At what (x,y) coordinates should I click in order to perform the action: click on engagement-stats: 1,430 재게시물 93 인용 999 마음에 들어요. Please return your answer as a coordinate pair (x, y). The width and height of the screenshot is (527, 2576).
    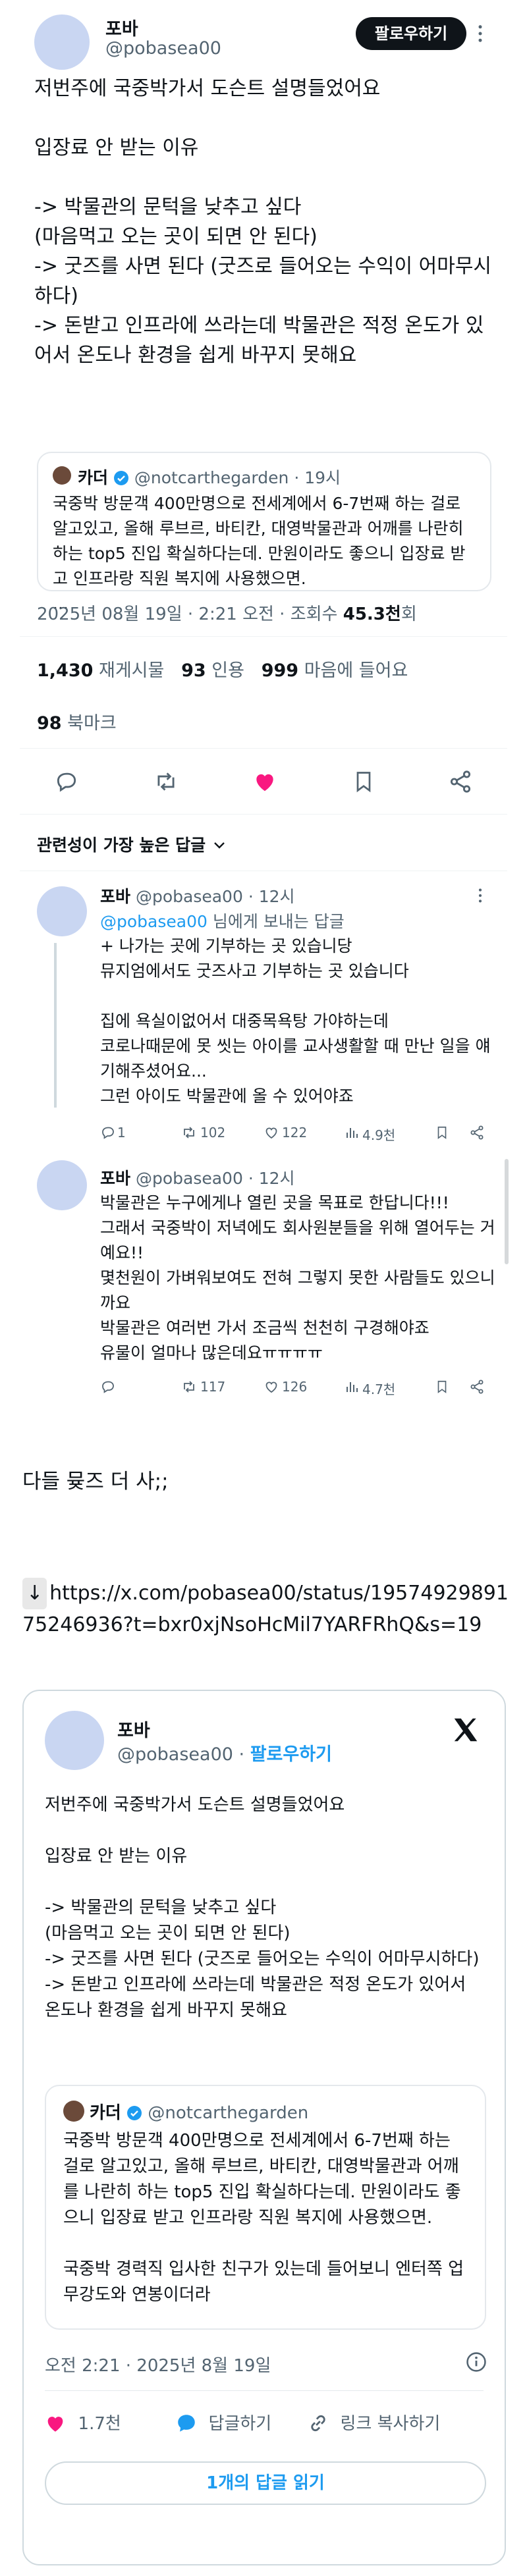
    Looking at the image, I should click on (222, 669).